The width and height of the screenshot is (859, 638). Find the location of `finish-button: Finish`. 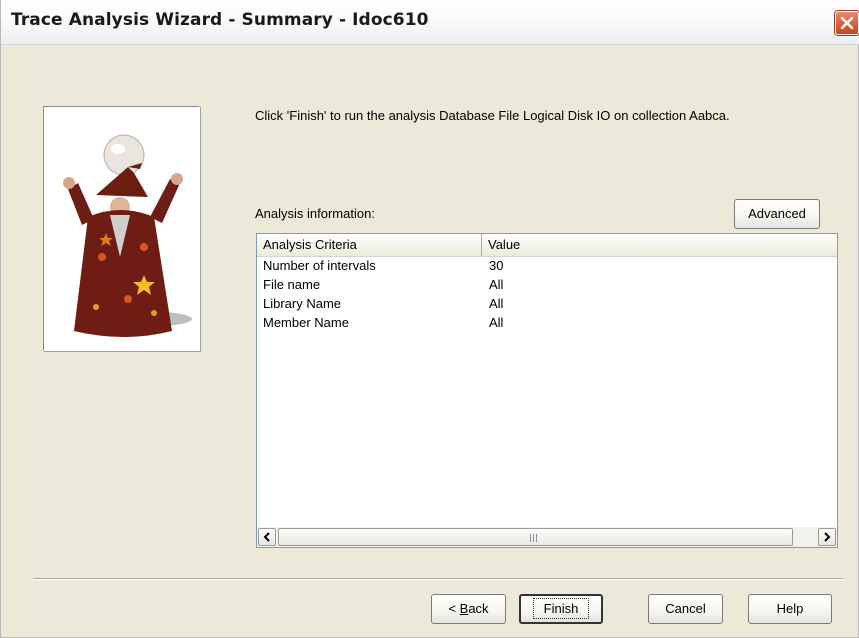

finish-button: Finish is located at coordinates (561, 609).